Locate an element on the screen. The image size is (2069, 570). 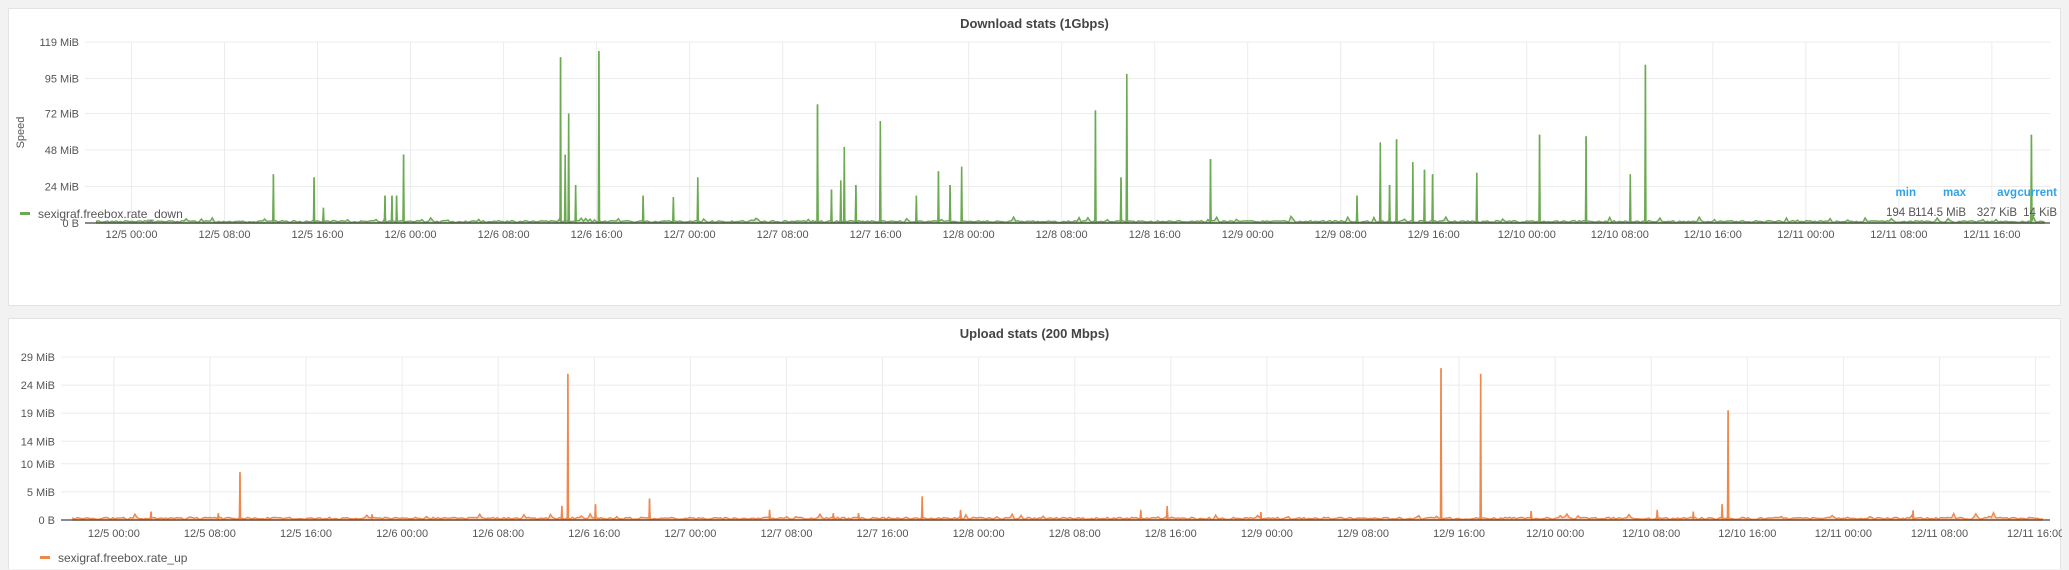
y-tick-label: 5 MiB is located at coordinates (41, 493).